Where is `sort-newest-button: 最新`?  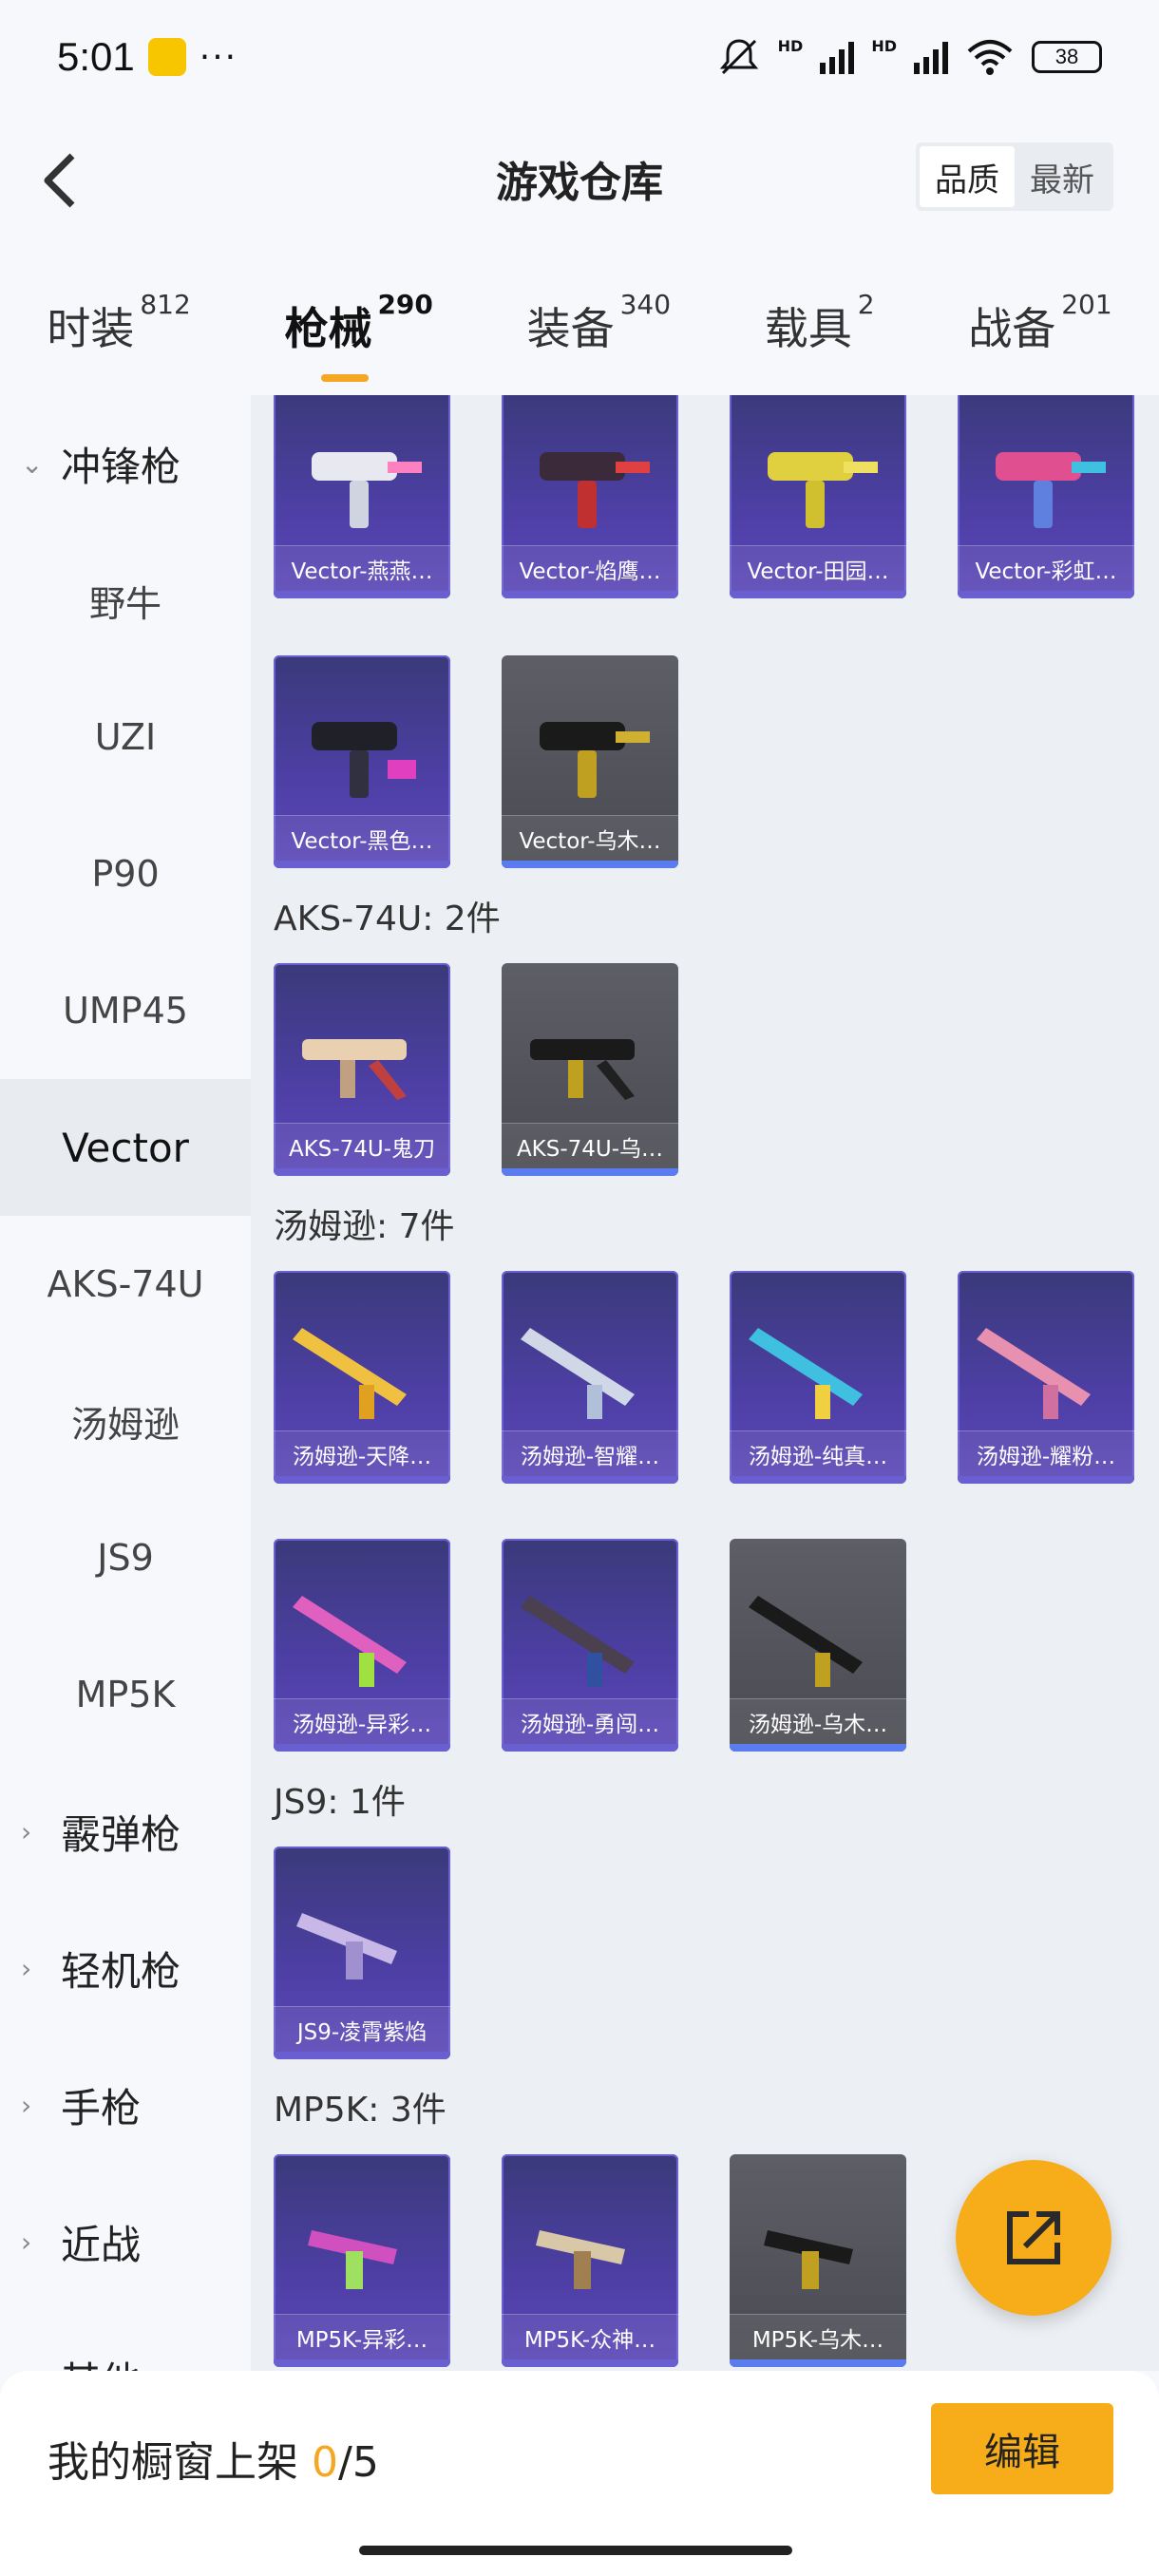 sort-newest-button: 最新 is located at coordinates (1062, 176).